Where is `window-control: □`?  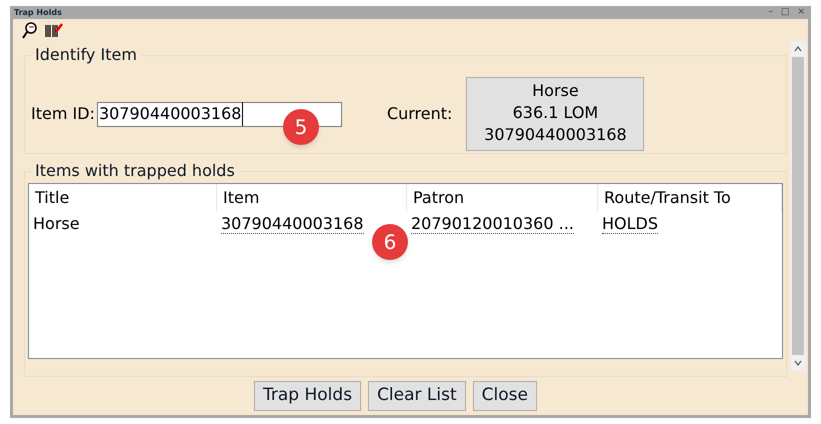
window-control: □ is located at coordinates (785, 12).